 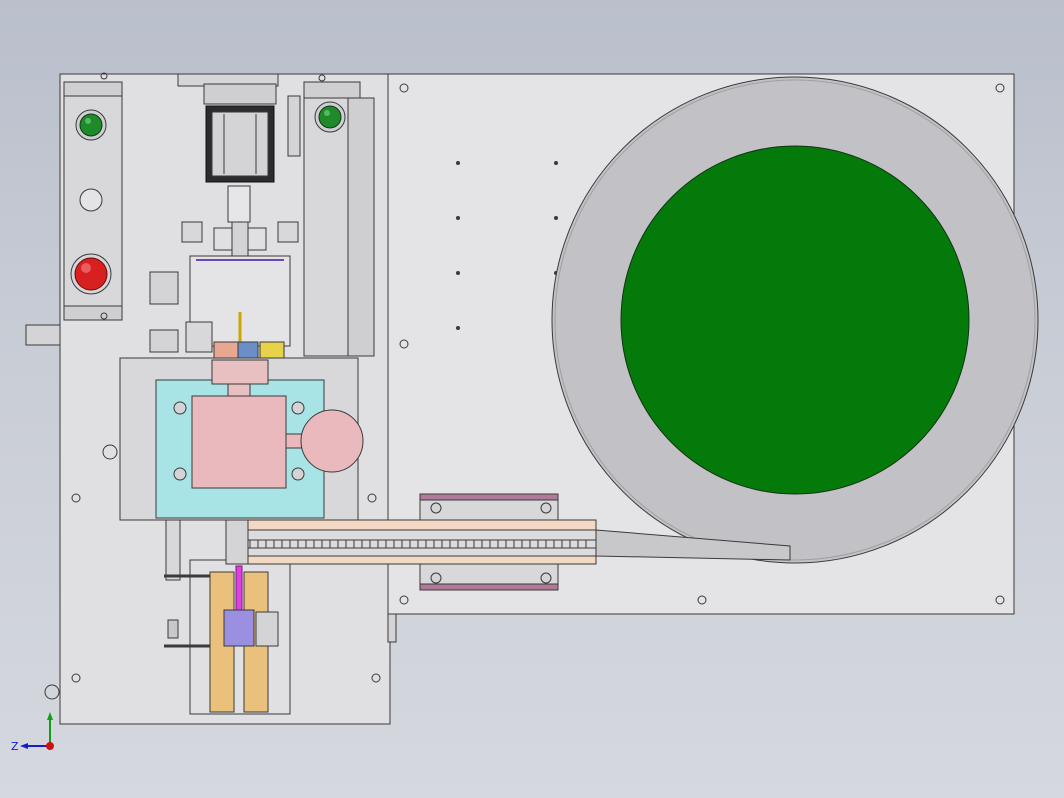 I want to click on triad-z-label: Z, so click(x=15, y=746).